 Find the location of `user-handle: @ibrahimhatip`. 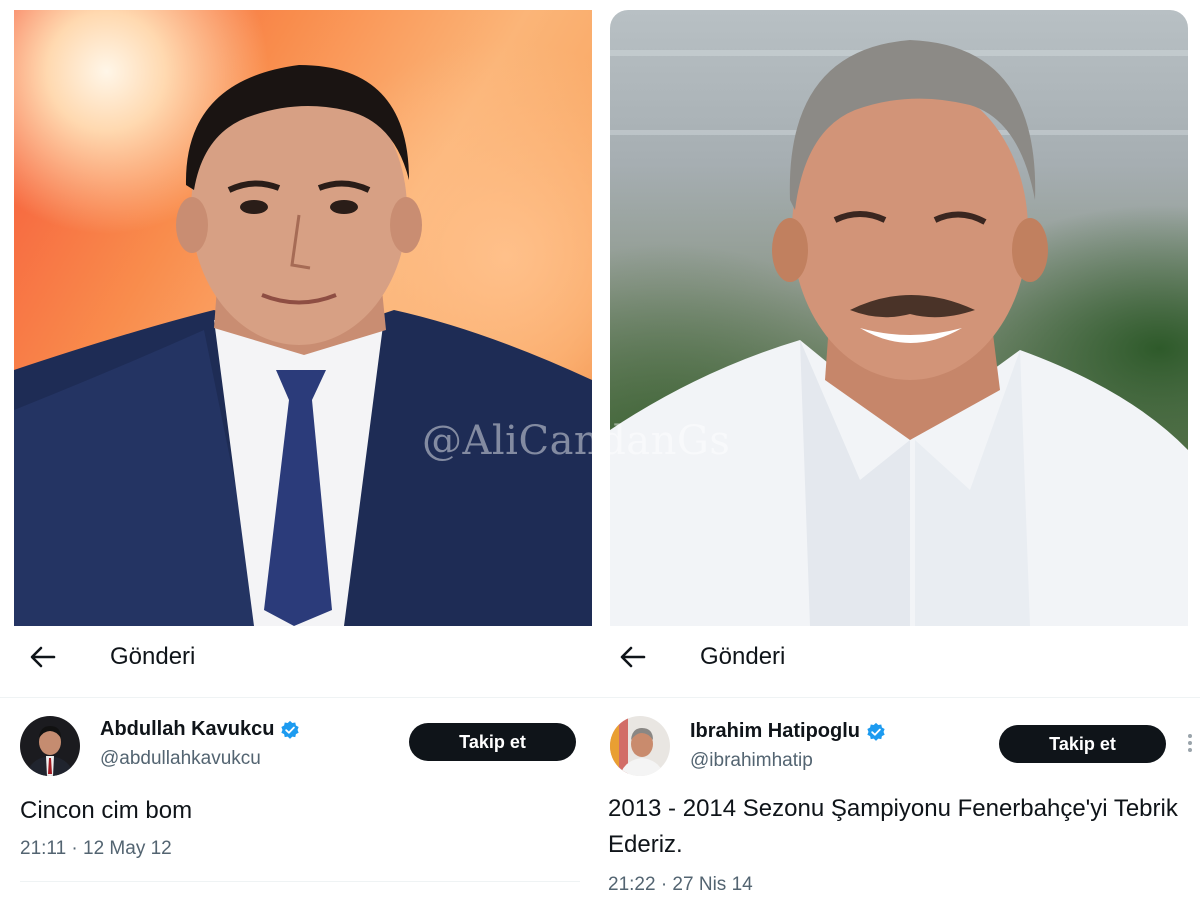

user-handle: @ibrahimhatip is located at coordinates (751, 761).